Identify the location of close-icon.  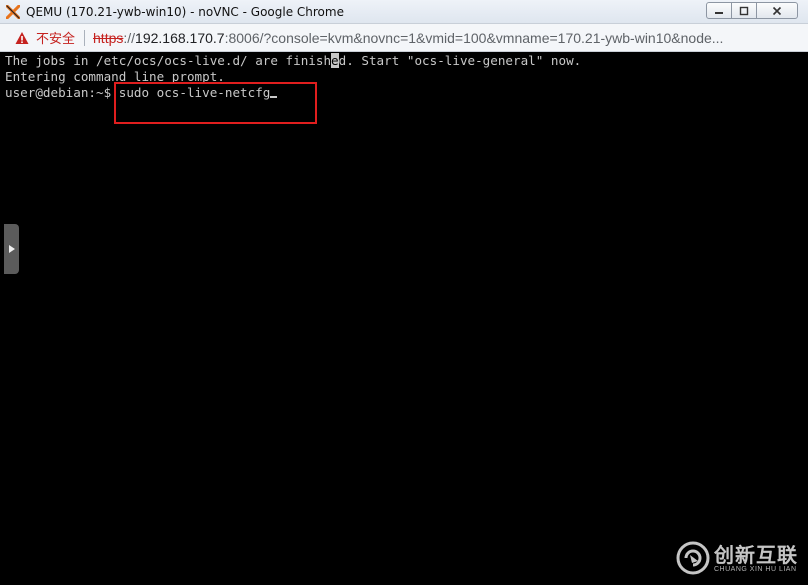
(777, 10).